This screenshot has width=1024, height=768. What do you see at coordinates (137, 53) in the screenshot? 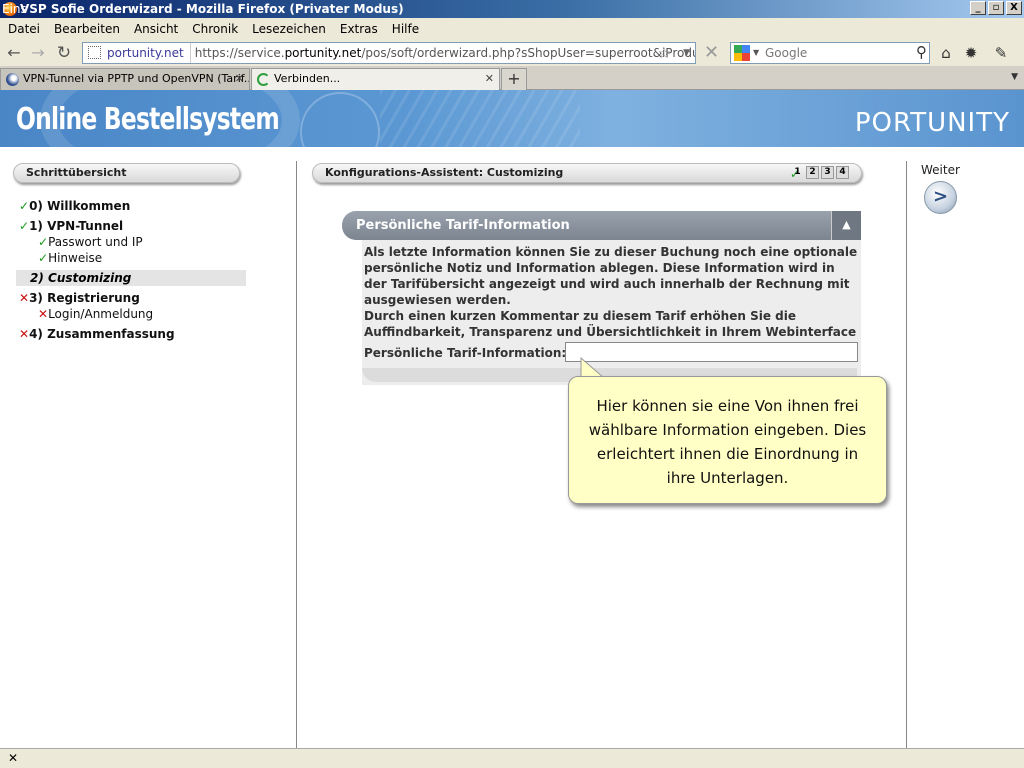
I see `site-identity: portunity.net` at bounding box center [137, 53].